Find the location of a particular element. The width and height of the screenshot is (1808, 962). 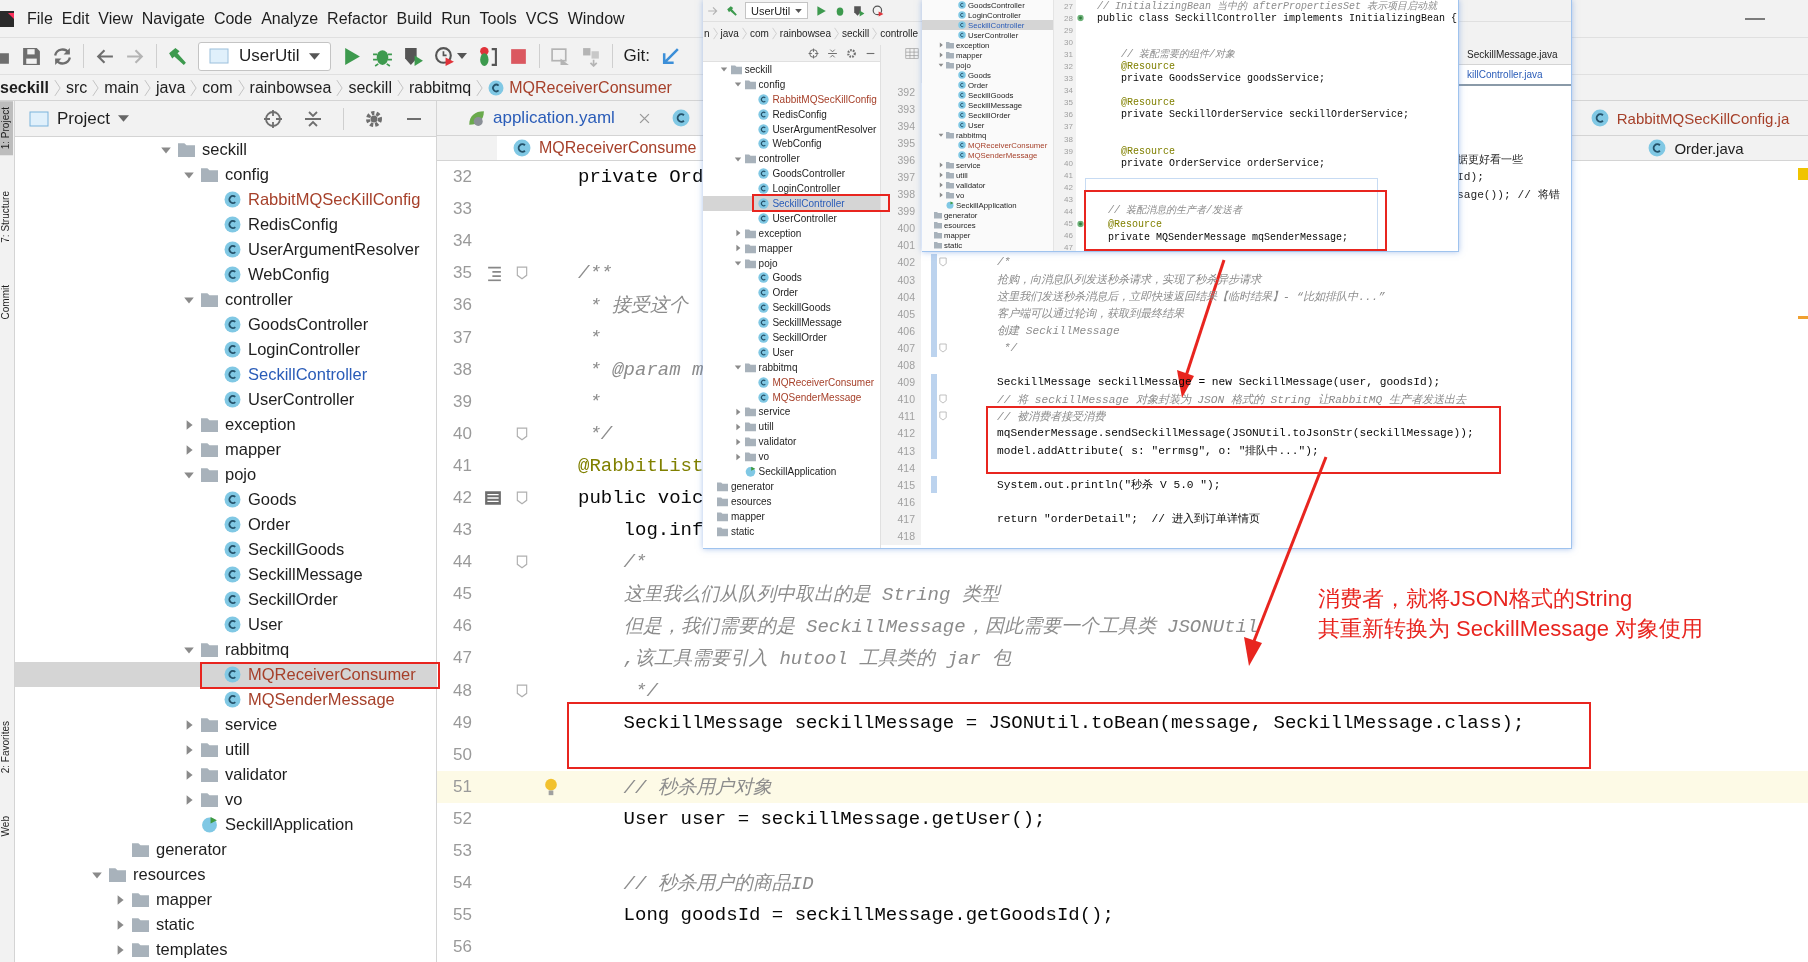

tree-item: vo is located at coordinates (225, 799).